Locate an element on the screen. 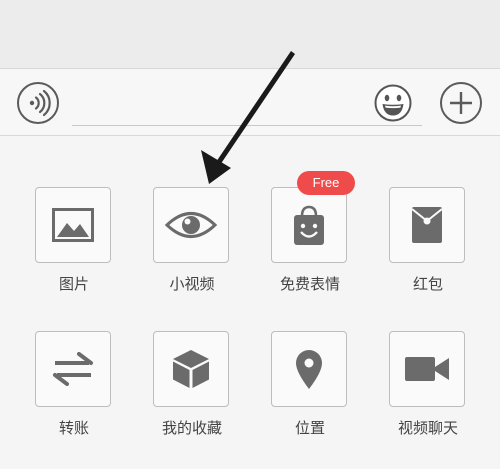  transfer-arrows-icon is located at coordinates (73, 369).